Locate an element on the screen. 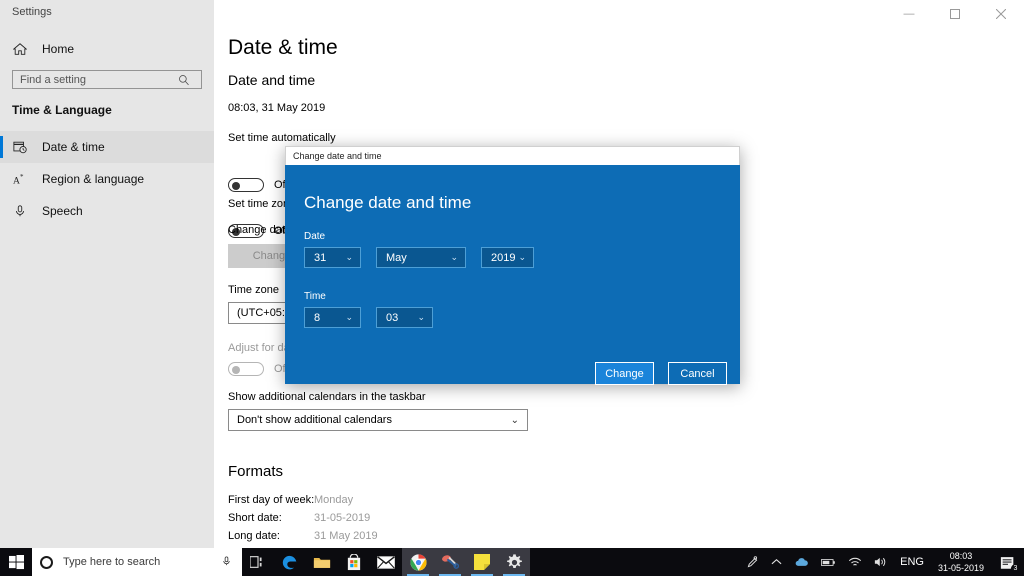 The image size is (1024, 576). windows-start-icon is located at coordinates (16, 561).